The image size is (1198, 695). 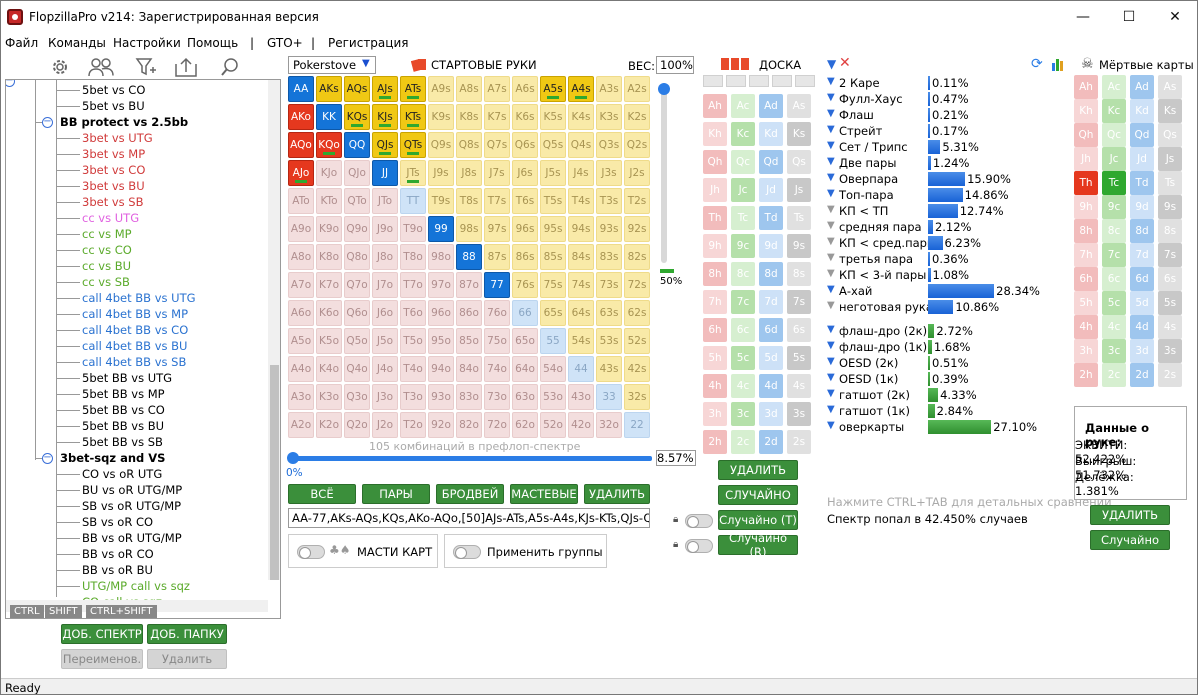 I want to click on menu-settings: Настройки, so click(x=147, y=43).